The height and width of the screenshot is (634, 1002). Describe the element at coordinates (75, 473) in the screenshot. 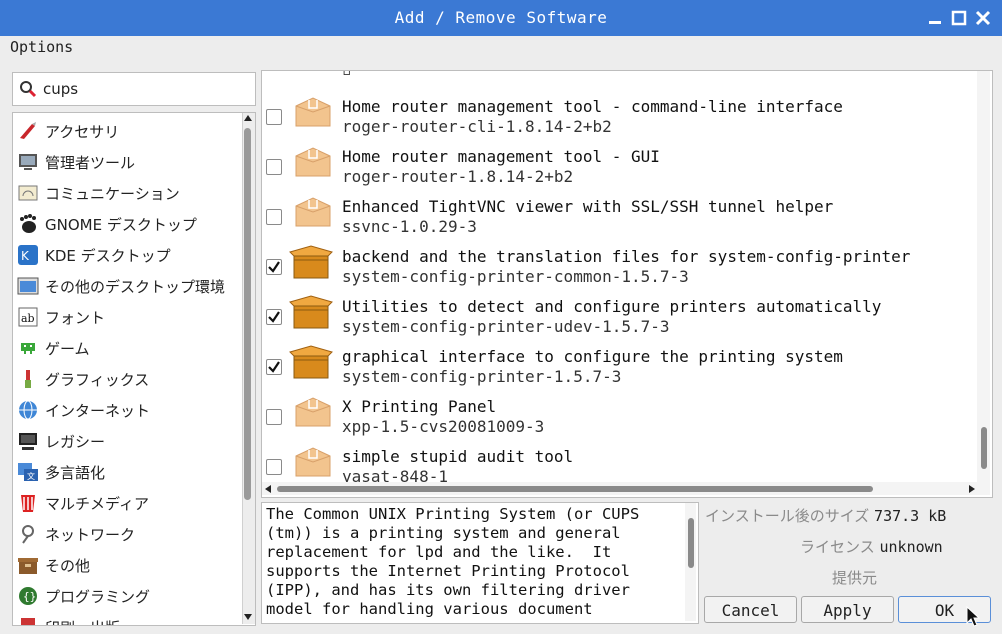

I see `category-label: 多言語化` at that location.